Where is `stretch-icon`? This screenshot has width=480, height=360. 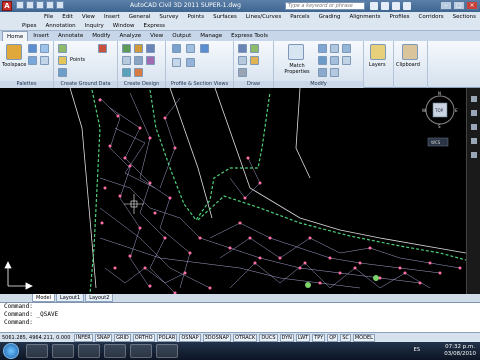
stretch-icon is located at coordinates (346, 48).